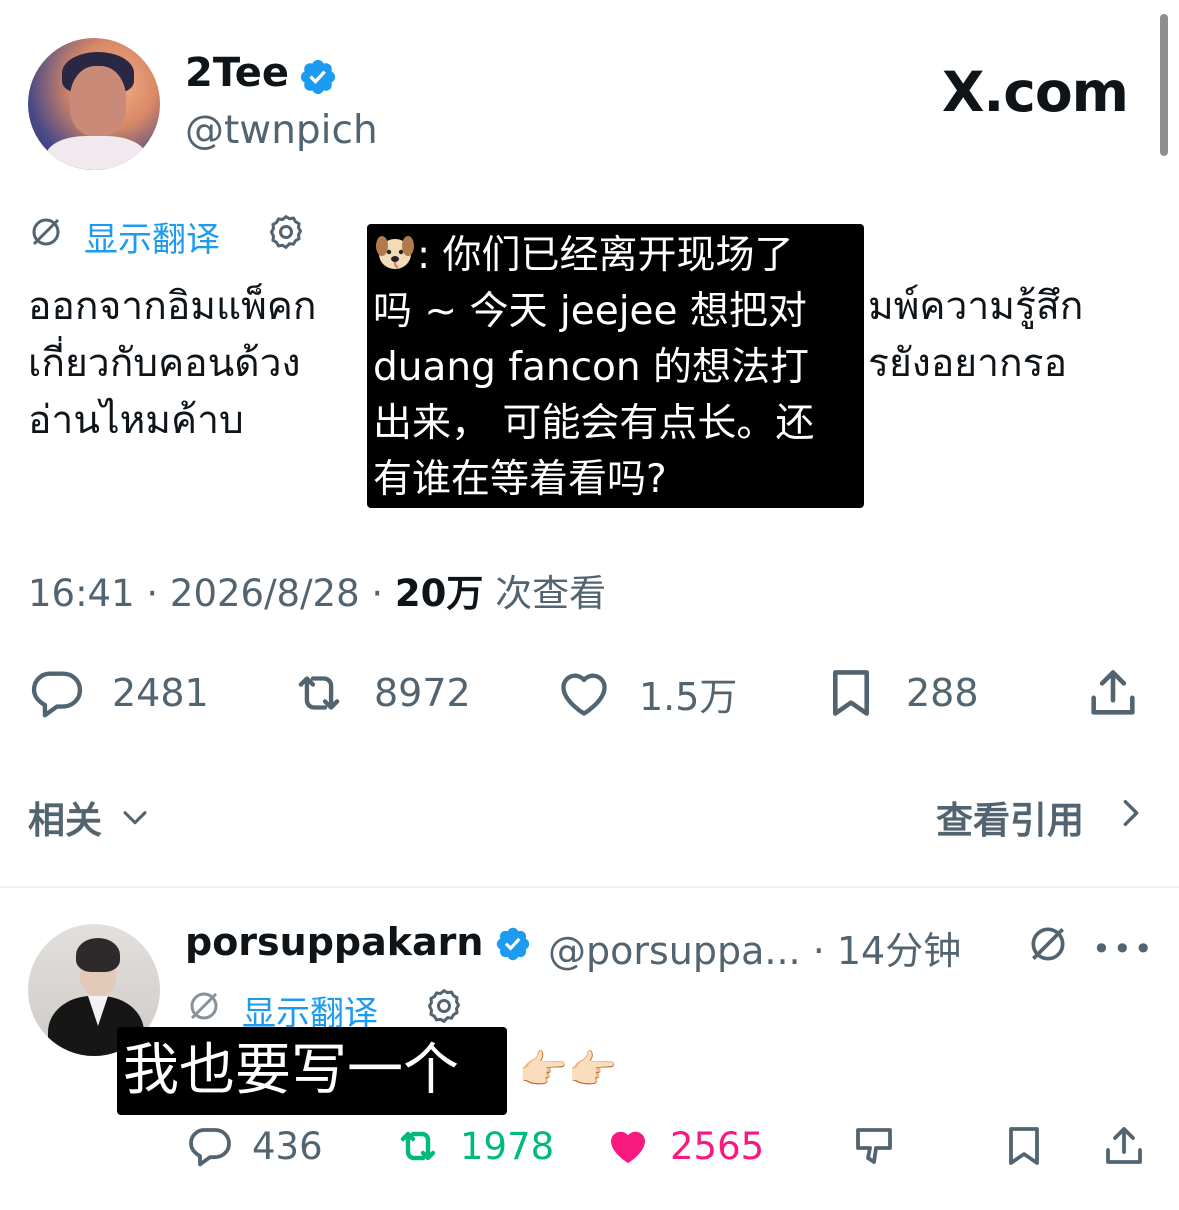 Image resolution: width=1179 pixels, height=1210 pixels. What do you see at coordinates (754, 947) in the screenshot?
I see `reply-author-handle: @porsuppa... · 14分钟` at bounding box center [754, 947].